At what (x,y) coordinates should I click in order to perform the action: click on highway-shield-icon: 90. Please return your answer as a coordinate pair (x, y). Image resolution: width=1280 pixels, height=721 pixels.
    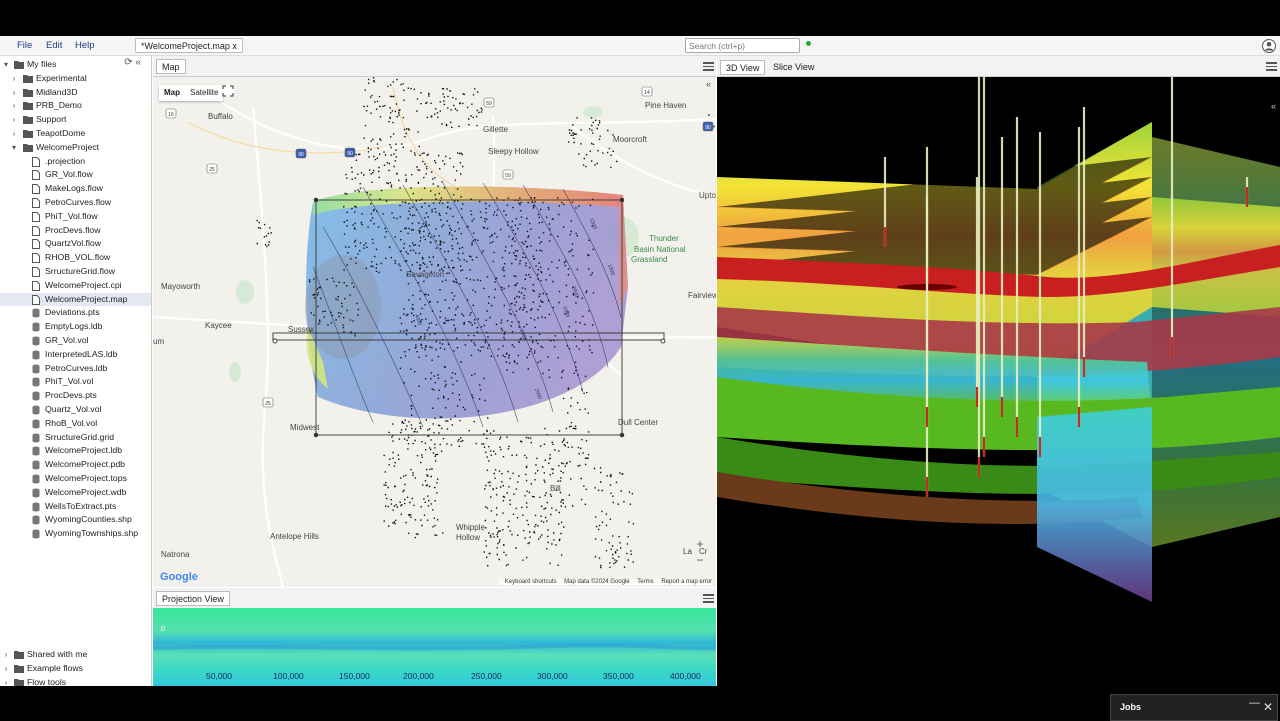
    Looking at the image, I should click on (708, 126).